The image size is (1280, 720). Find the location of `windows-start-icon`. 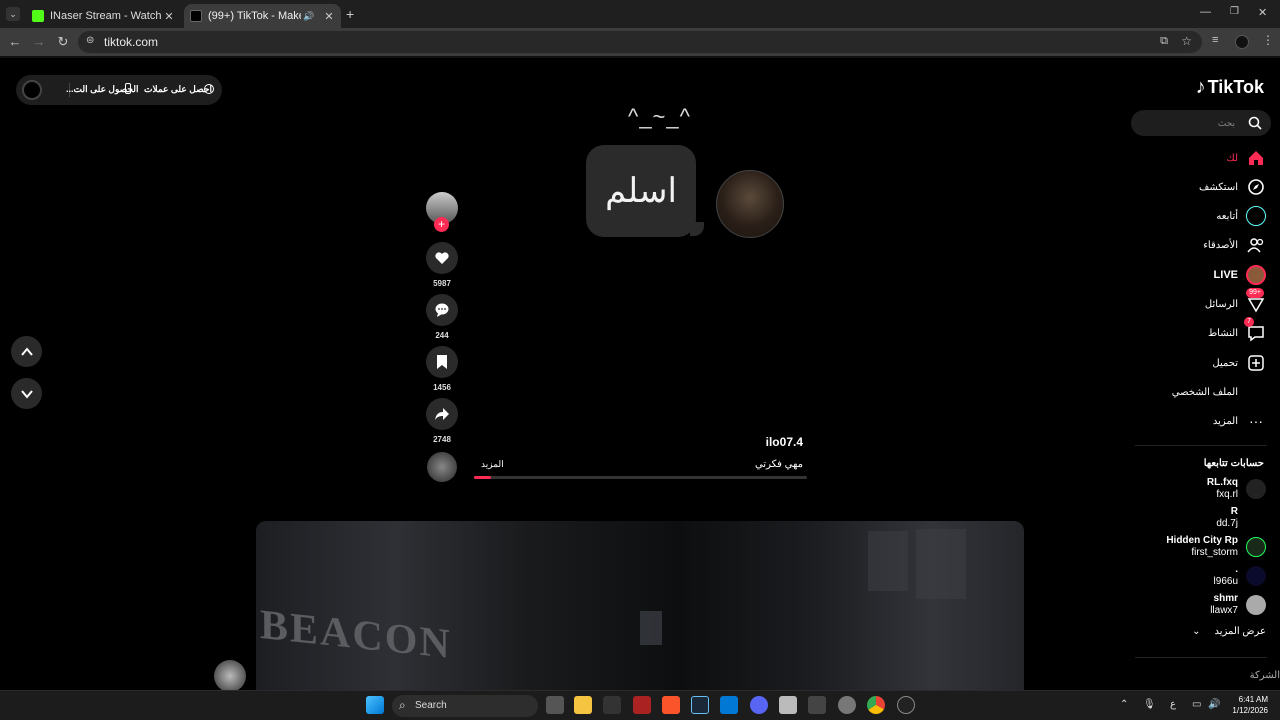

windows-start-icon is located at coordinates (375, 705).